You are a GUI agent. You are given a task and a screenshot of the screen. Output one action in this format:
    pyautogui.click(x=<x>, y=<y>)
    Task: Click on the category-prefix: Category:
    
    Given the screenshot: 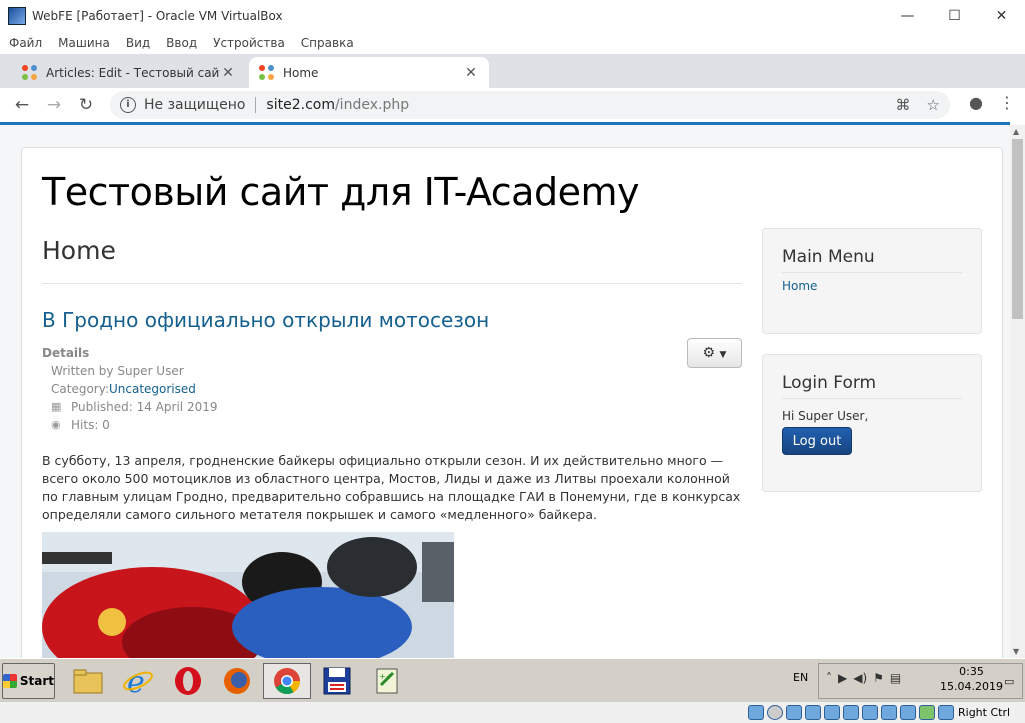 What is the action you would take?
    pyautogui.click(x=80, y=389)
    